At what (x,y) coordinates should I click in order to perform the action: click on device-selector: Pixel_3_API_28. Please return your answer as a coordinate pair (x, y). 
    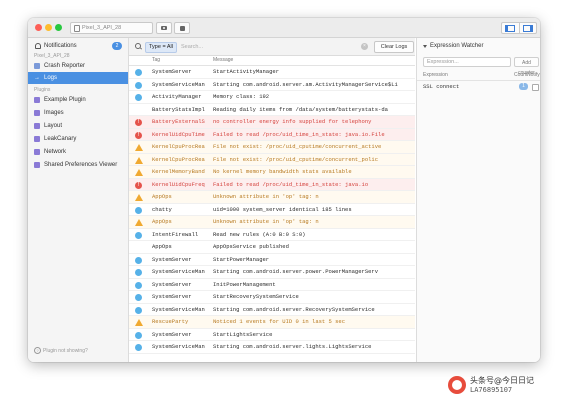
    Looking at the image, I should click on (111, 28).